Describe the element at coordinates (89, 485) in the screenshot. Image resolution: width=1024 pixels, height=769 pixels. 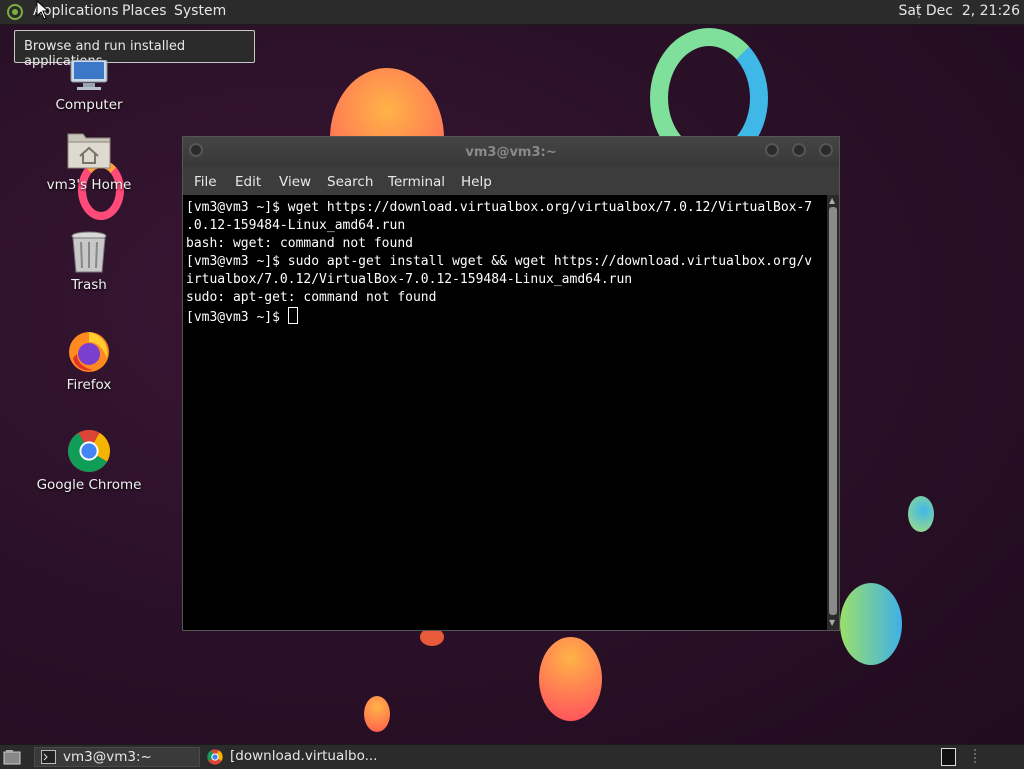
I see `desktop-icon-label: Google Chrome` at that location.